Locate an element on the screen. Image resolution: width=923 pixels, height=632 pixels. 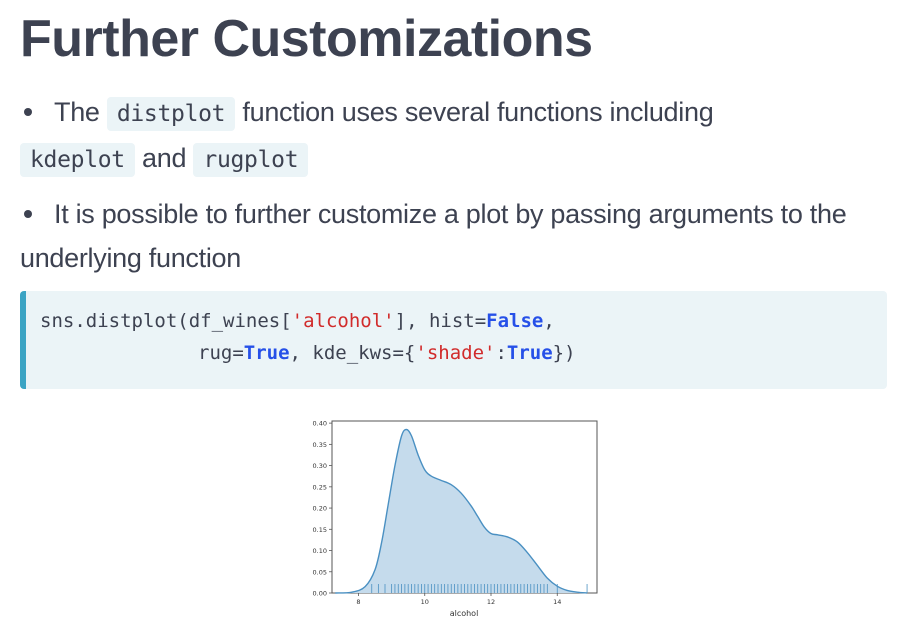
code-line-2: rug=True, kde_kws={'shade':True}) is located at coordinates (387, 353).